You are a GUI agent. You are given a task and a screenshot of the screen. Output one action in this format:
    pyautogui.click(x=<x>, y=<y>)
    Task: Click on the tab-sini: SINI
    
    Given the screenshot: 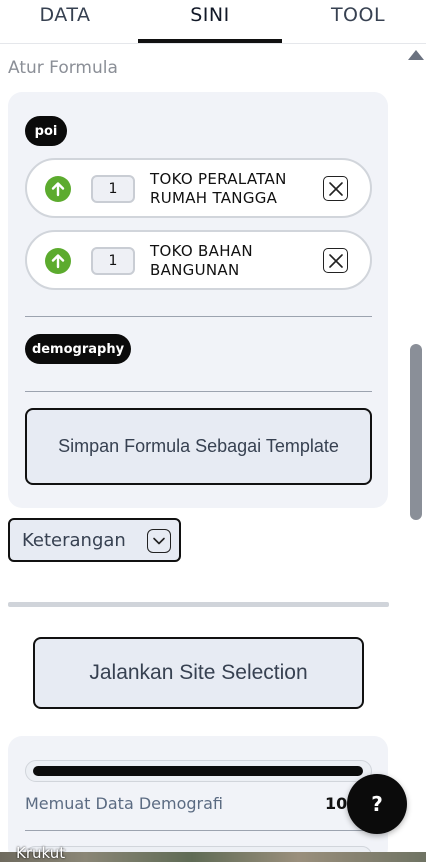 What is the action you would take?
    pyautogui.click(x=210, y=22)
    